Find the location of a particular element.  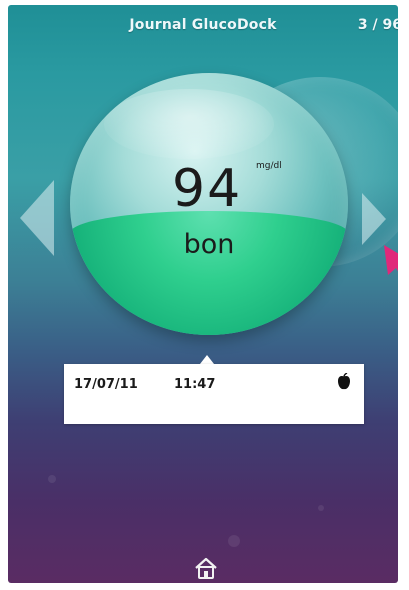

app-title: Journal GlucoDock is located at coordinates (203, 25).